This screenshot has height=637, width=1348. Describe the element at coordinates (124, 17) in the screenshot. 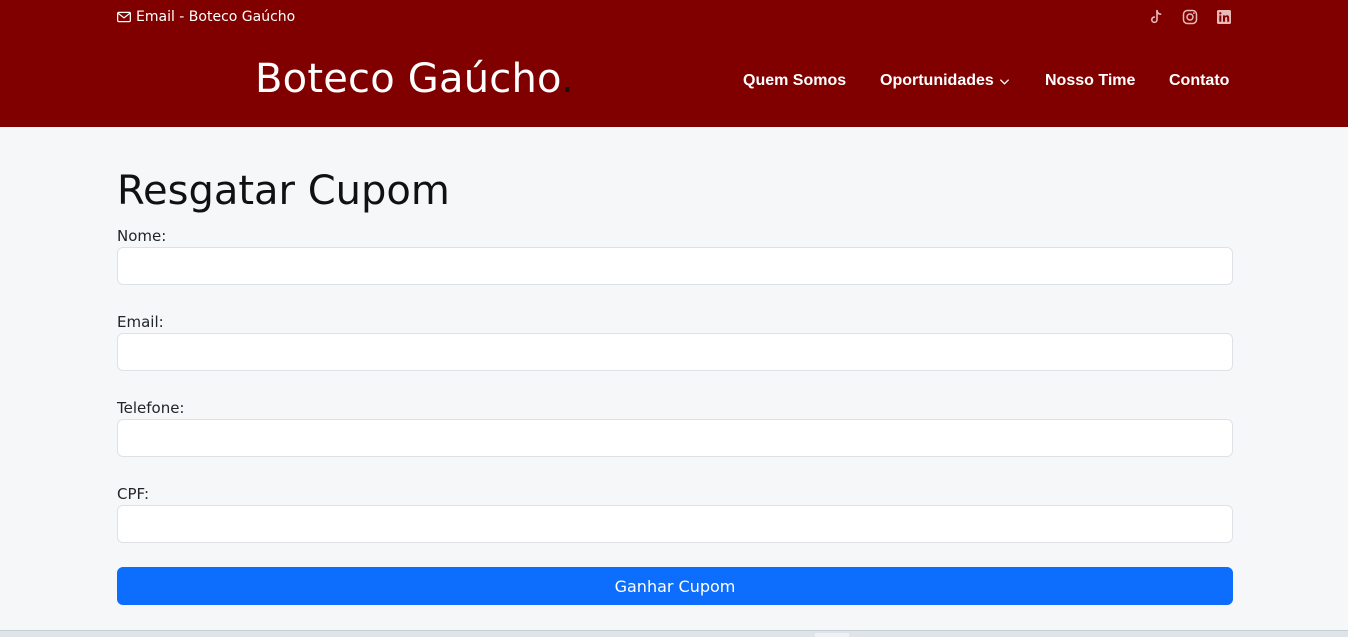

I see `envelope-icon` at that location.